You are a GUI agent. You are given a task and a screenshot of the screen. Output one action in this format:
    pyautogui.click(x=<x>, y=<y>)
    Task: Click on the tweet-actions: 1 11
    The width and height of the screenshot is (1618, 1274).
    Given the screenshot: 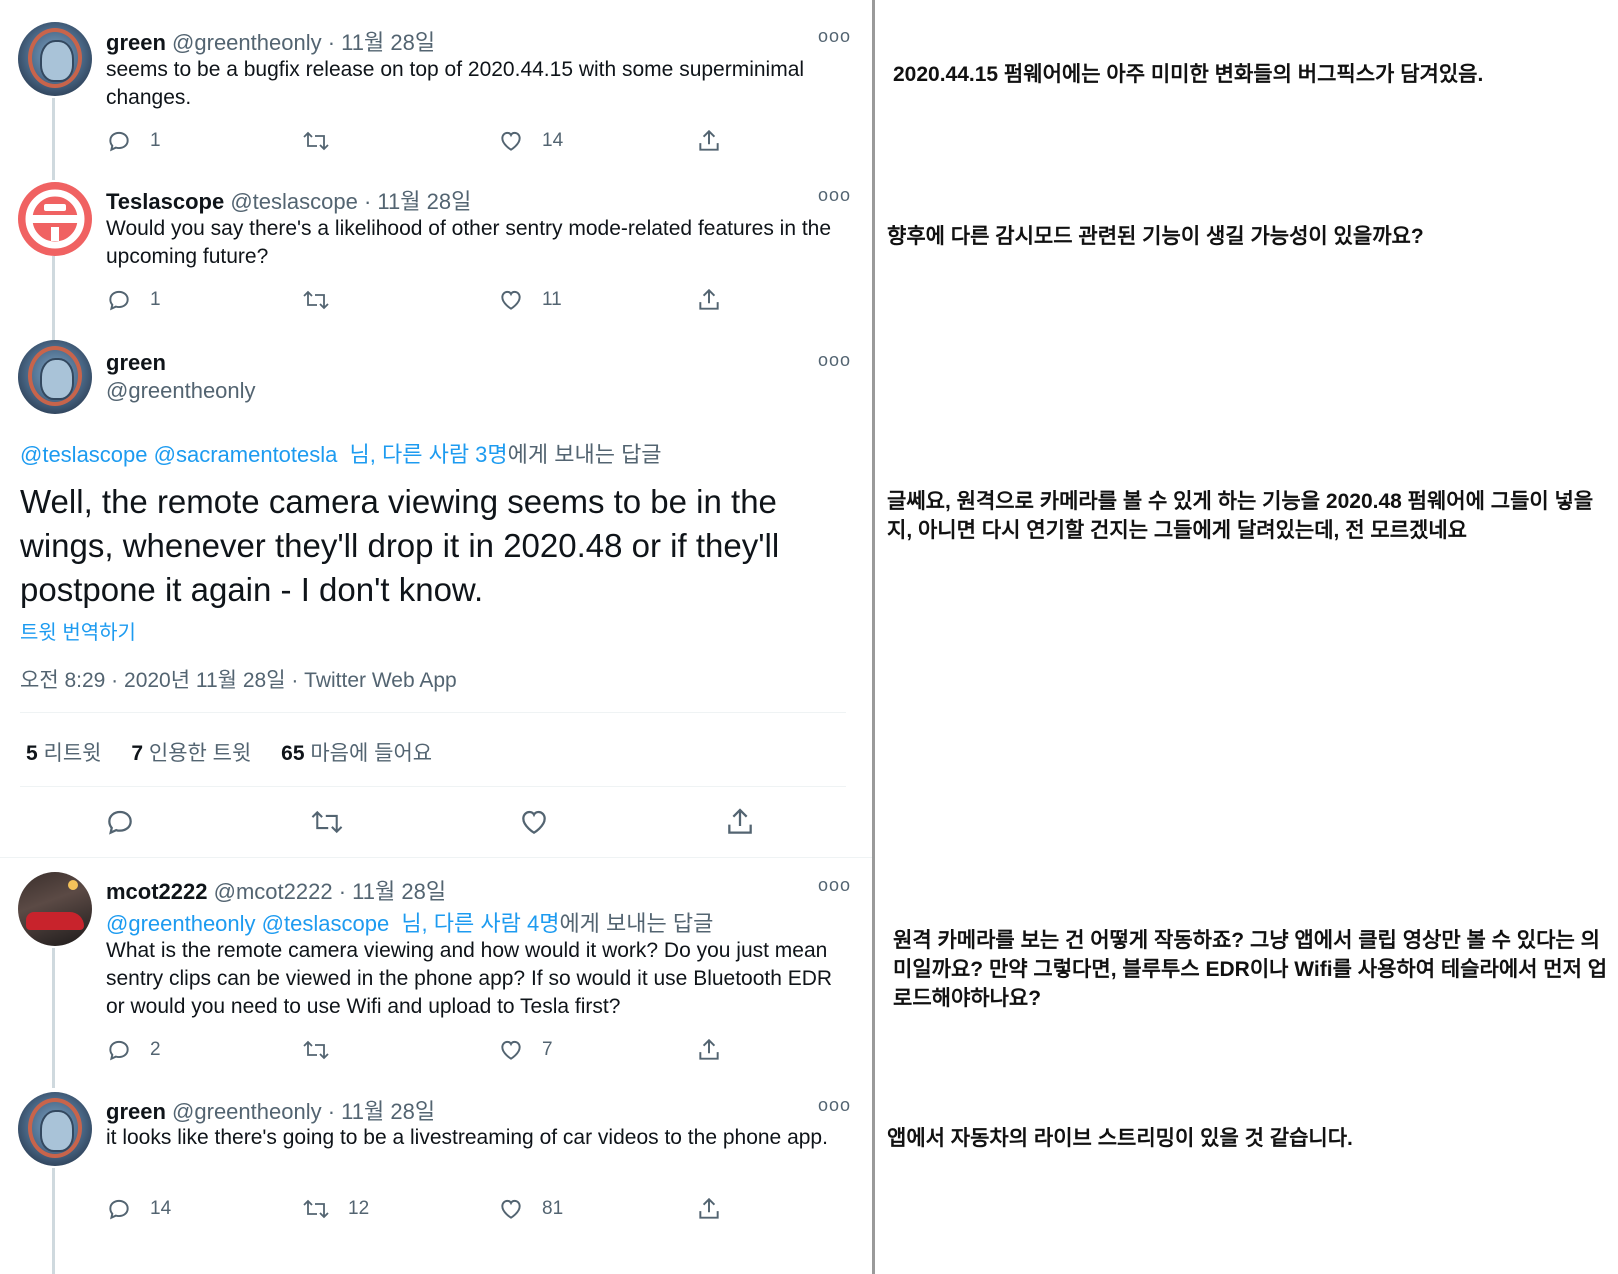 What is the action you would take?
    pyautogui.click(x=426, y=300)
    